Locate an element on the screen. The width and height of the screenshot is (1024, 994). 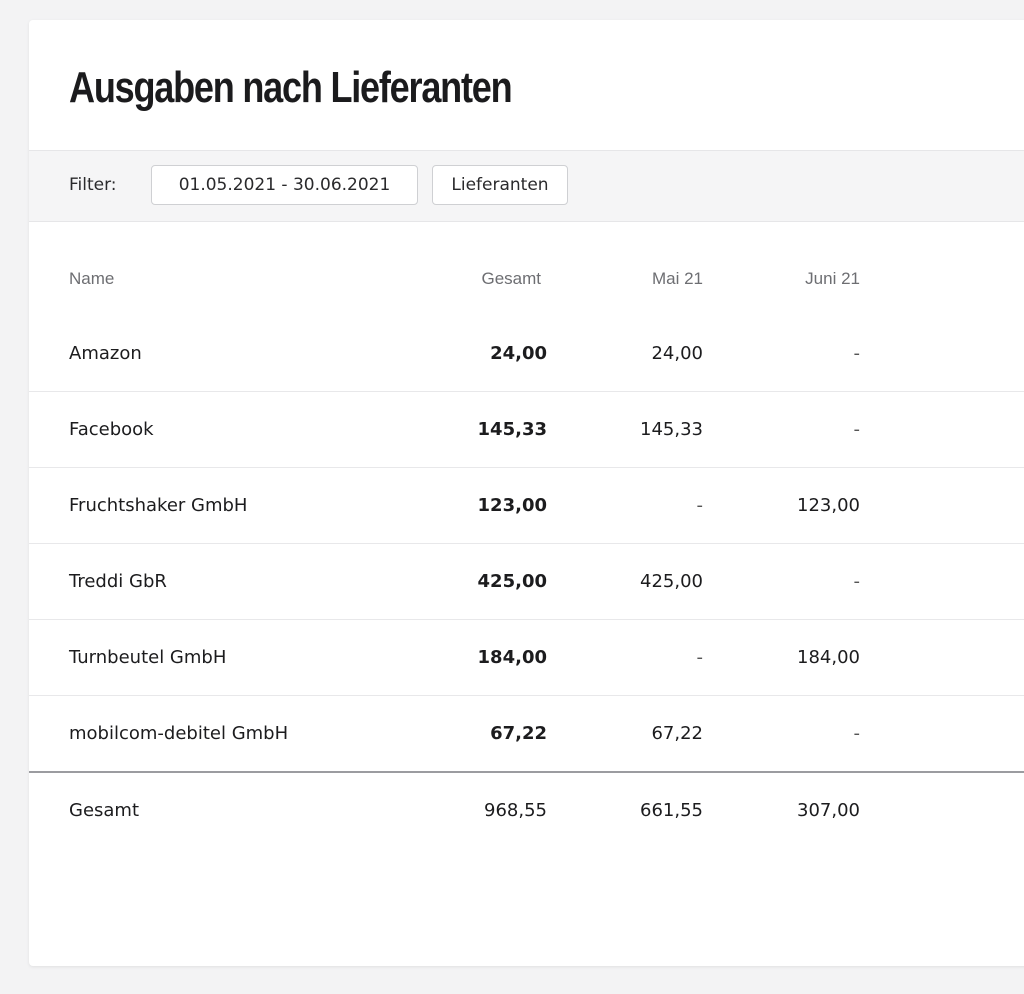
page-title: Ausgaben nach Lieferanten is located at coordinates (291, 87).